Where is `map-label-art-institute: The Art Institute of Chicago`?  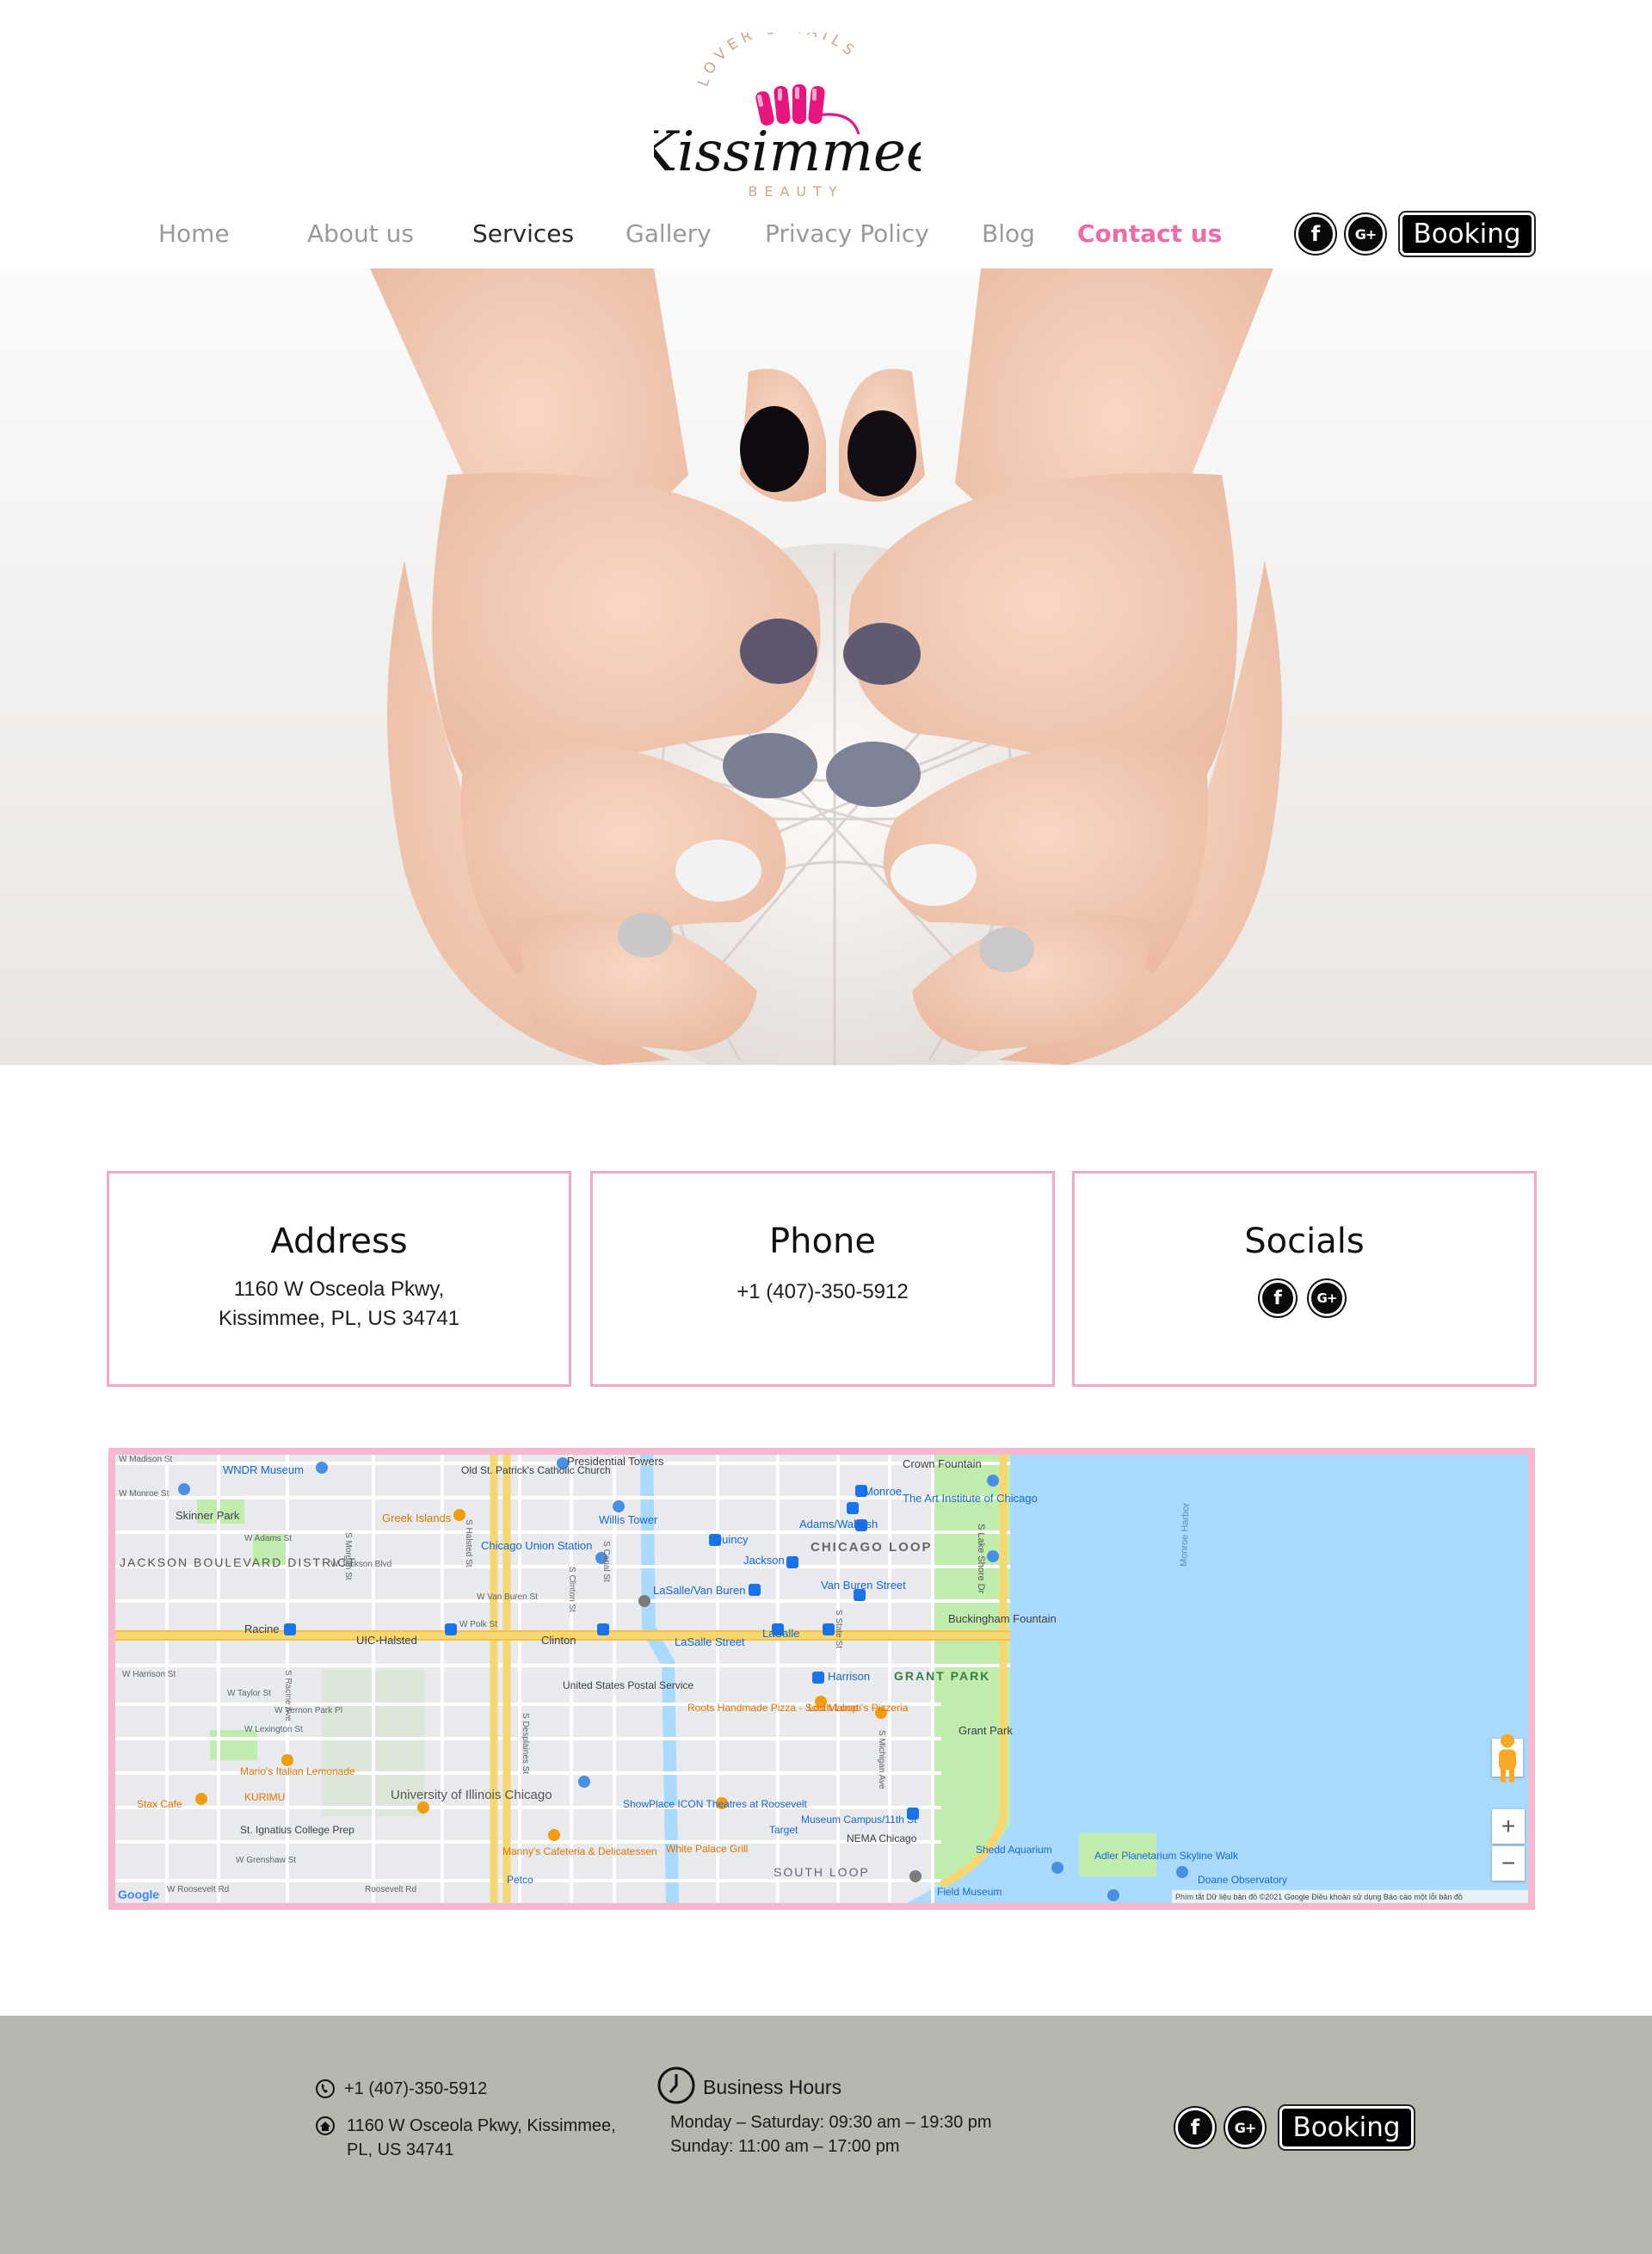
map-label-art-institute: The Art Institute of Chicago is located at coordinates (970, 1498).